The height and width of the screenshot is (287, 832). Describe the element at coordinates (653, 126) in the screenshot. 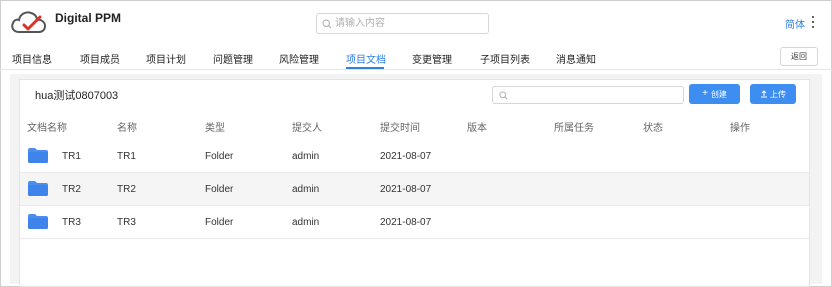

I see `column-header-status: 状态` at that location.